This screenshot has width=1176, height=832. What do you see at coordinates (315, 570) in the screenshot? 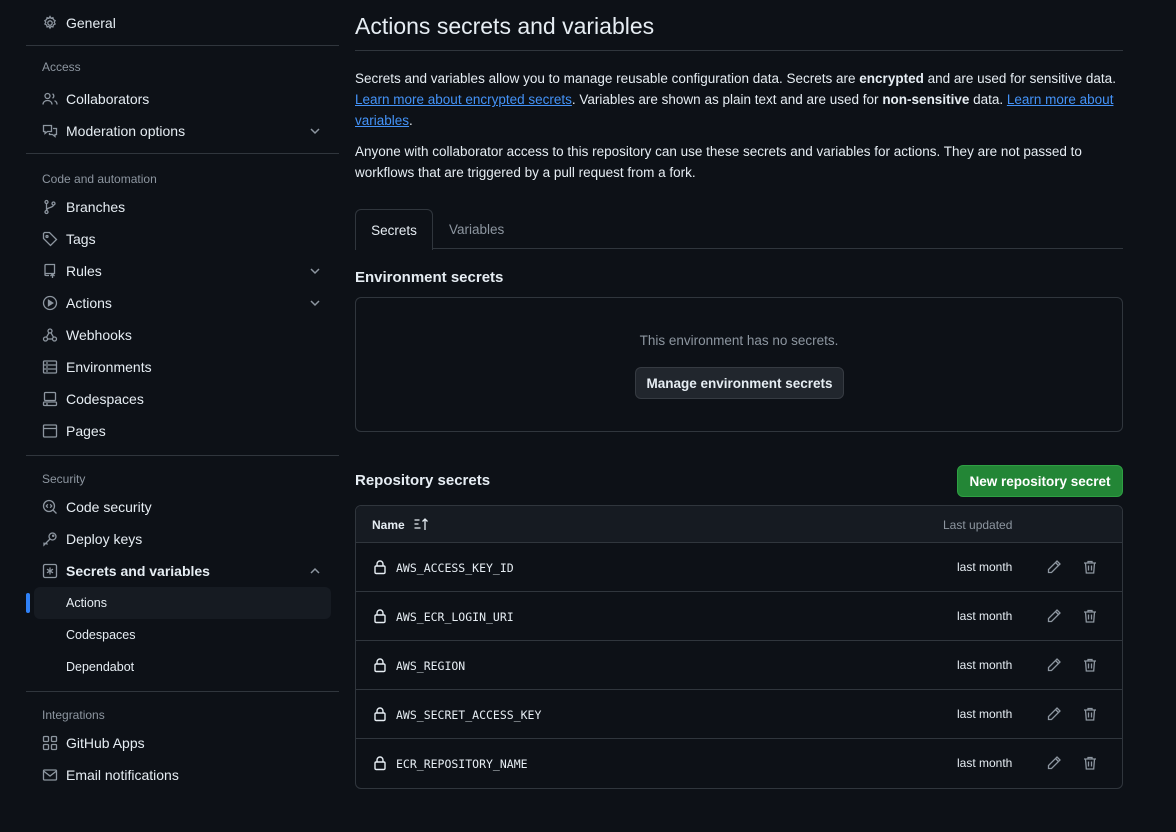
I see `chevron-up-icon` at bounding box center [315, 570].